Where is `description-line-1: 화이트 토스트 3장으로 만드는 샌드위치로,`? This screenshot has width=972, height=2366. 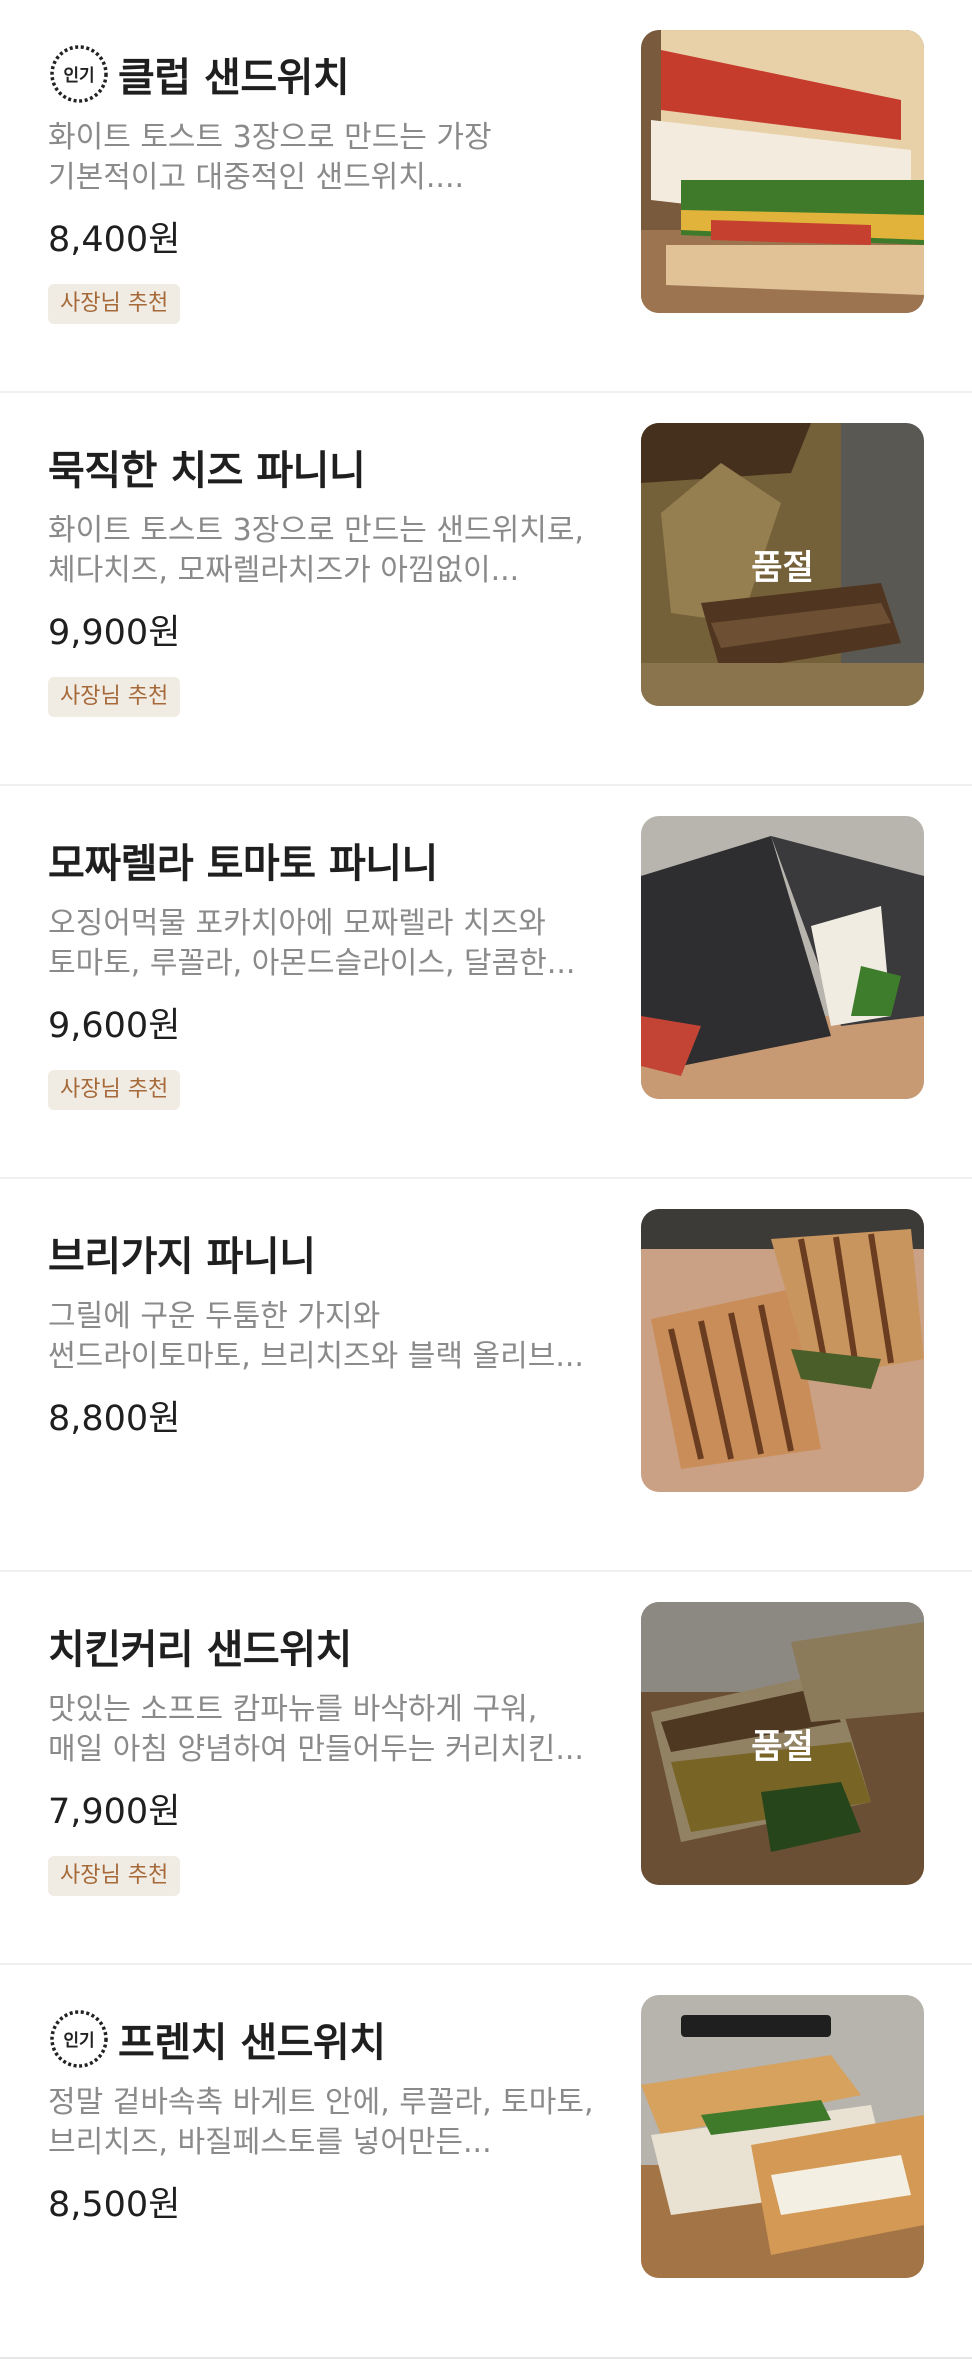 description-line-1: 화이트 토스트 3장으로 만드는 샌드위치로, is located at coordinates (316, 530).